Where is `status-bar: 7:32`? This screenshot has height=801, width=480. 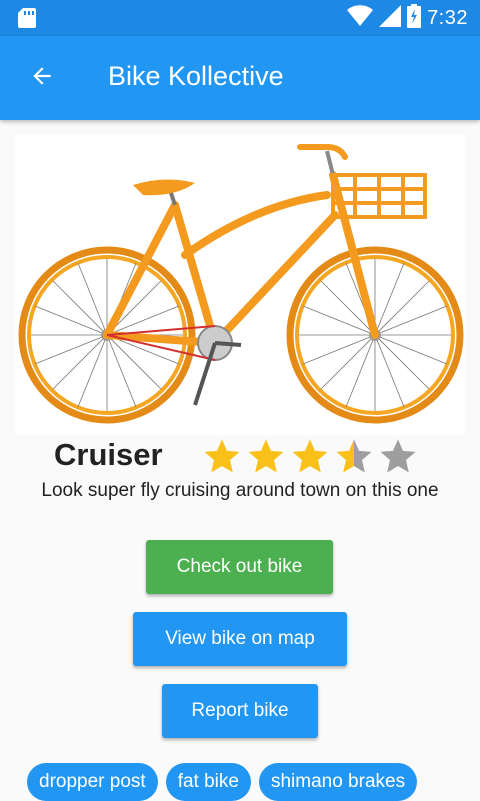 status-bar: 7:32 is located at coordinates (240, 18).